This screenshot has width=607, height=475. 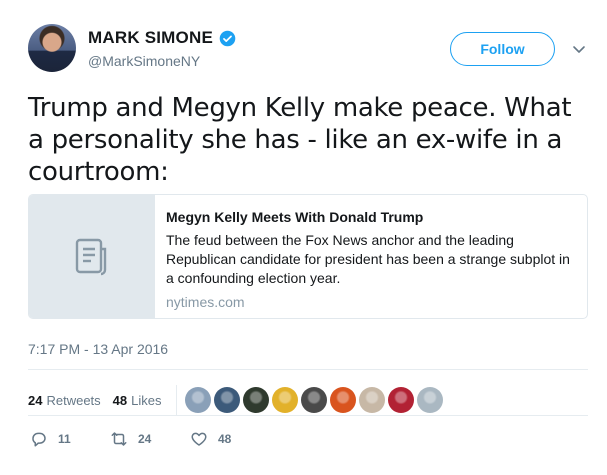 What do you see at coordinates (64, 439) in the screenshot?
I see `reply-count: 11` at bounding box center [64, 439].